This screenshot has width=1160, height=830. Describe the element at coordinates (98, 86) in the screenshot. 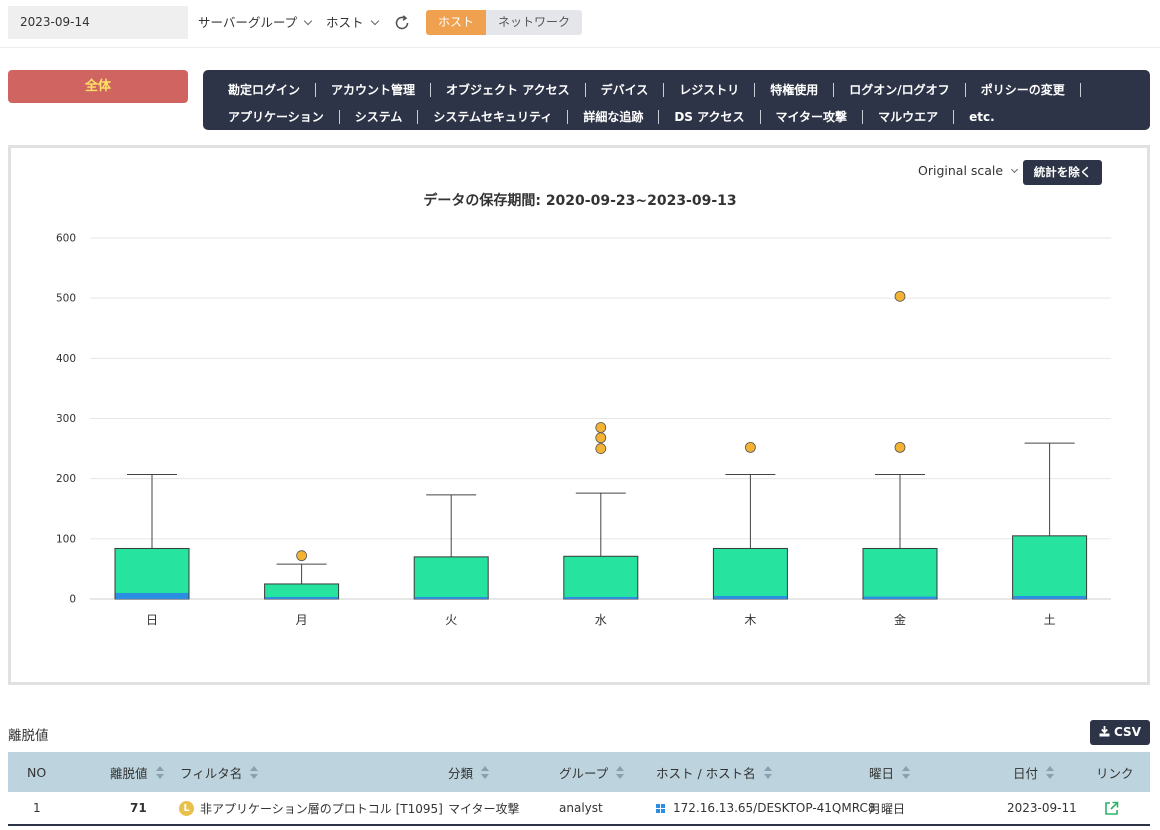

I see `all-category-button: 全体` at that location.